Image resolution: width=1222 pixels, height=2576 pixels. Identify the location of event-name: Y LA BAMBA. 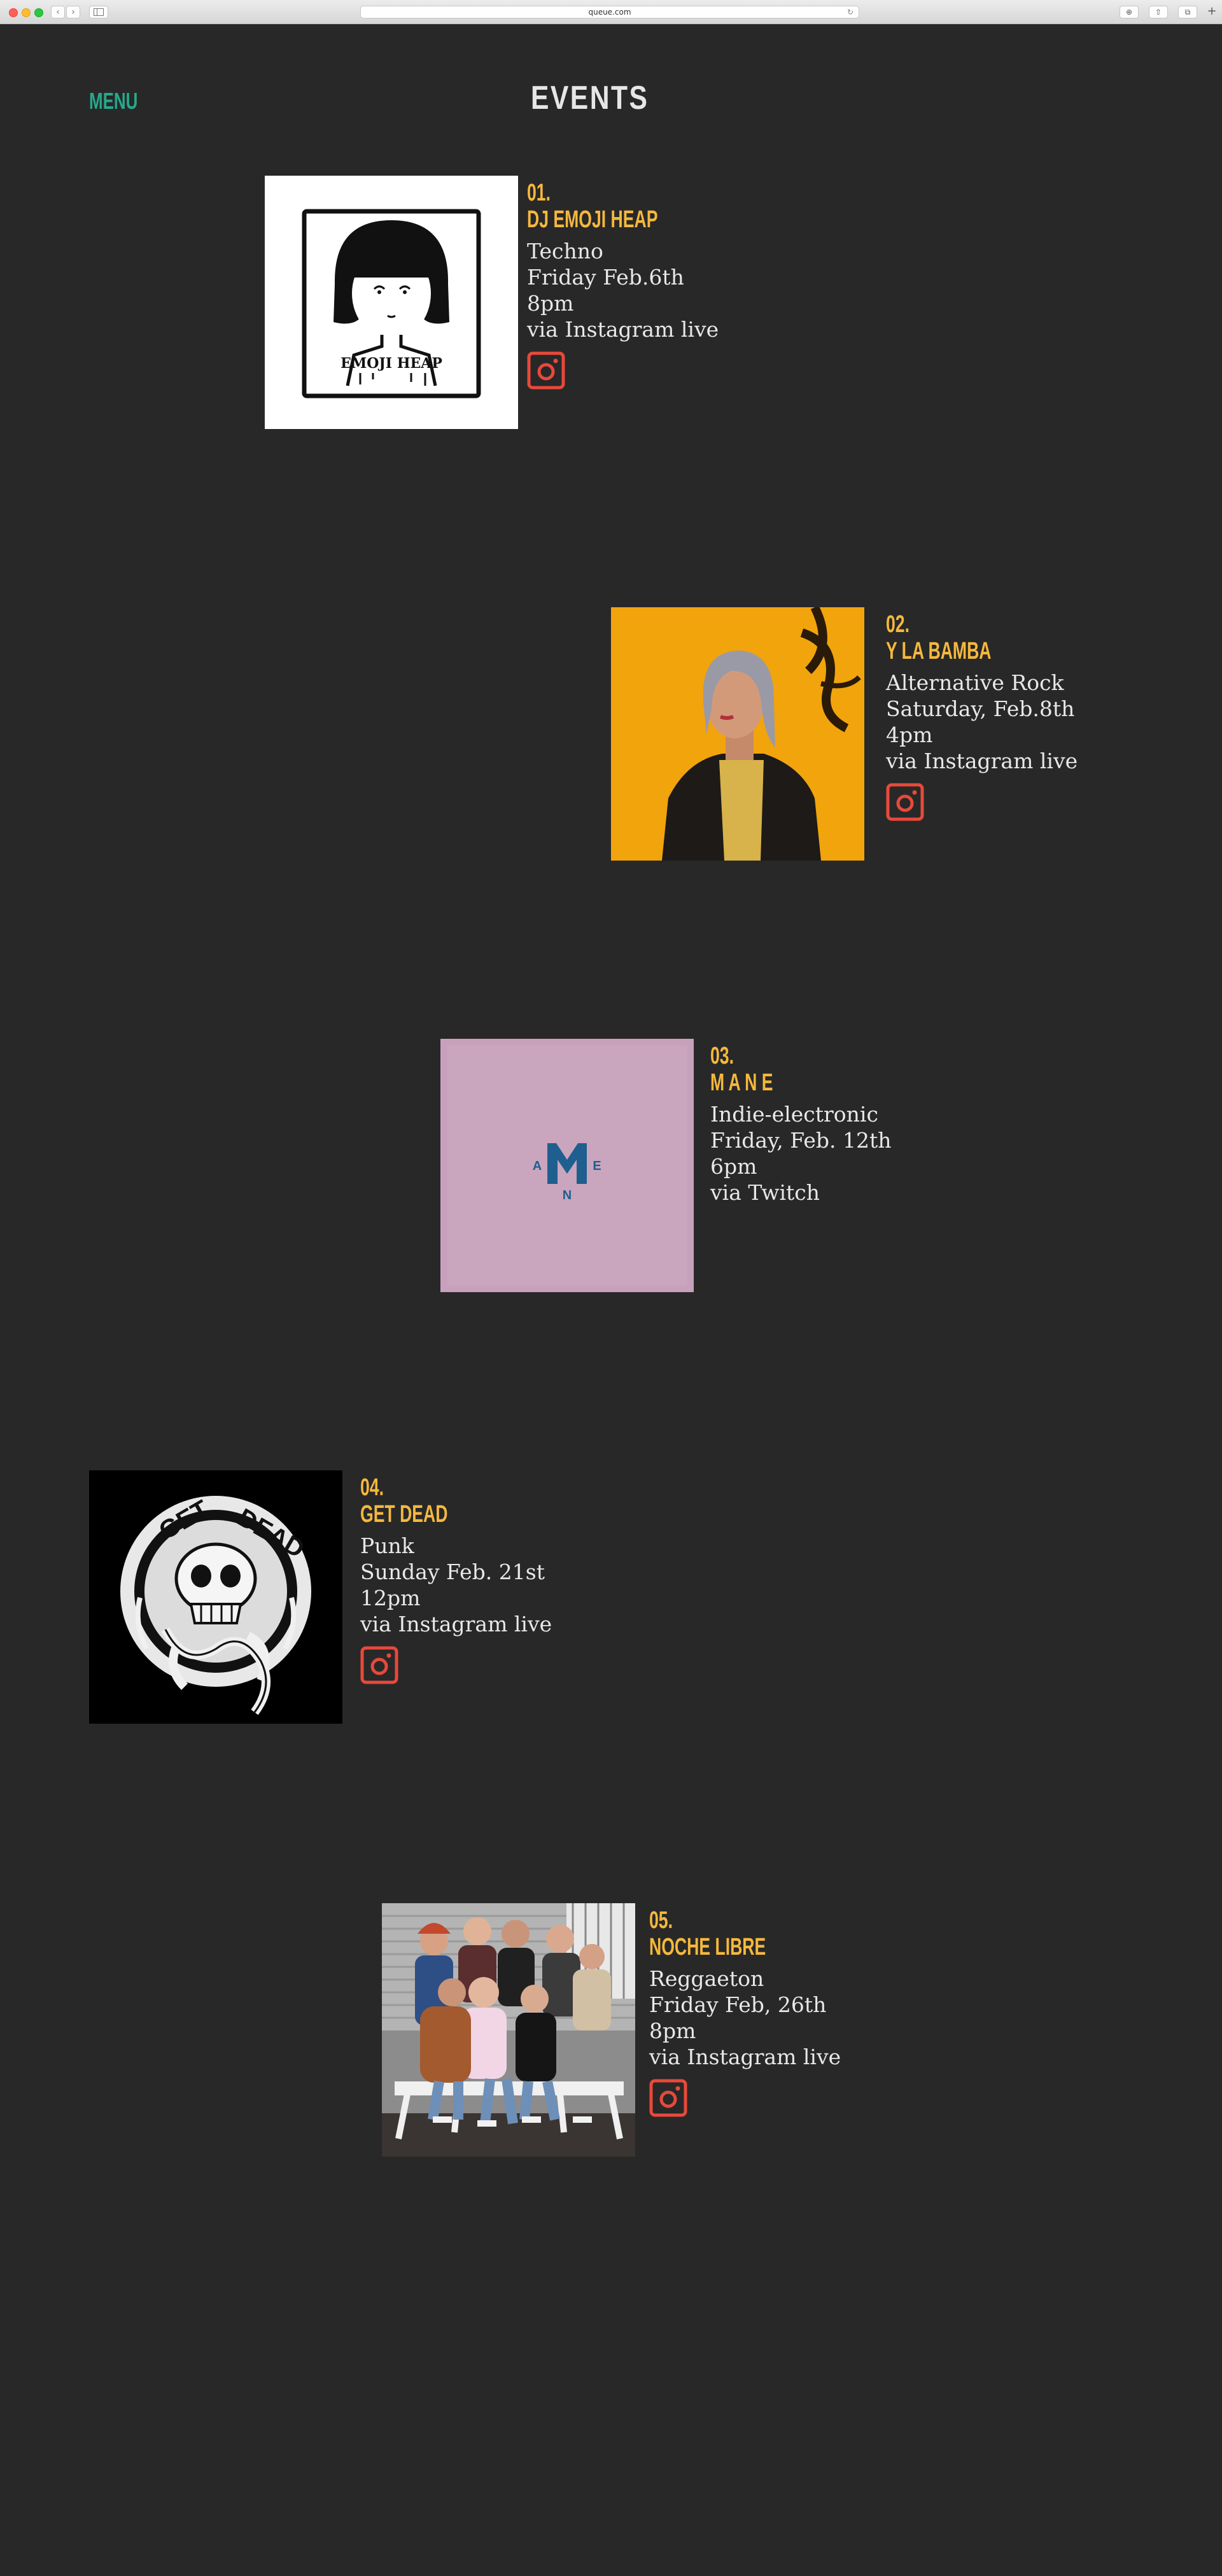
(939, 652).